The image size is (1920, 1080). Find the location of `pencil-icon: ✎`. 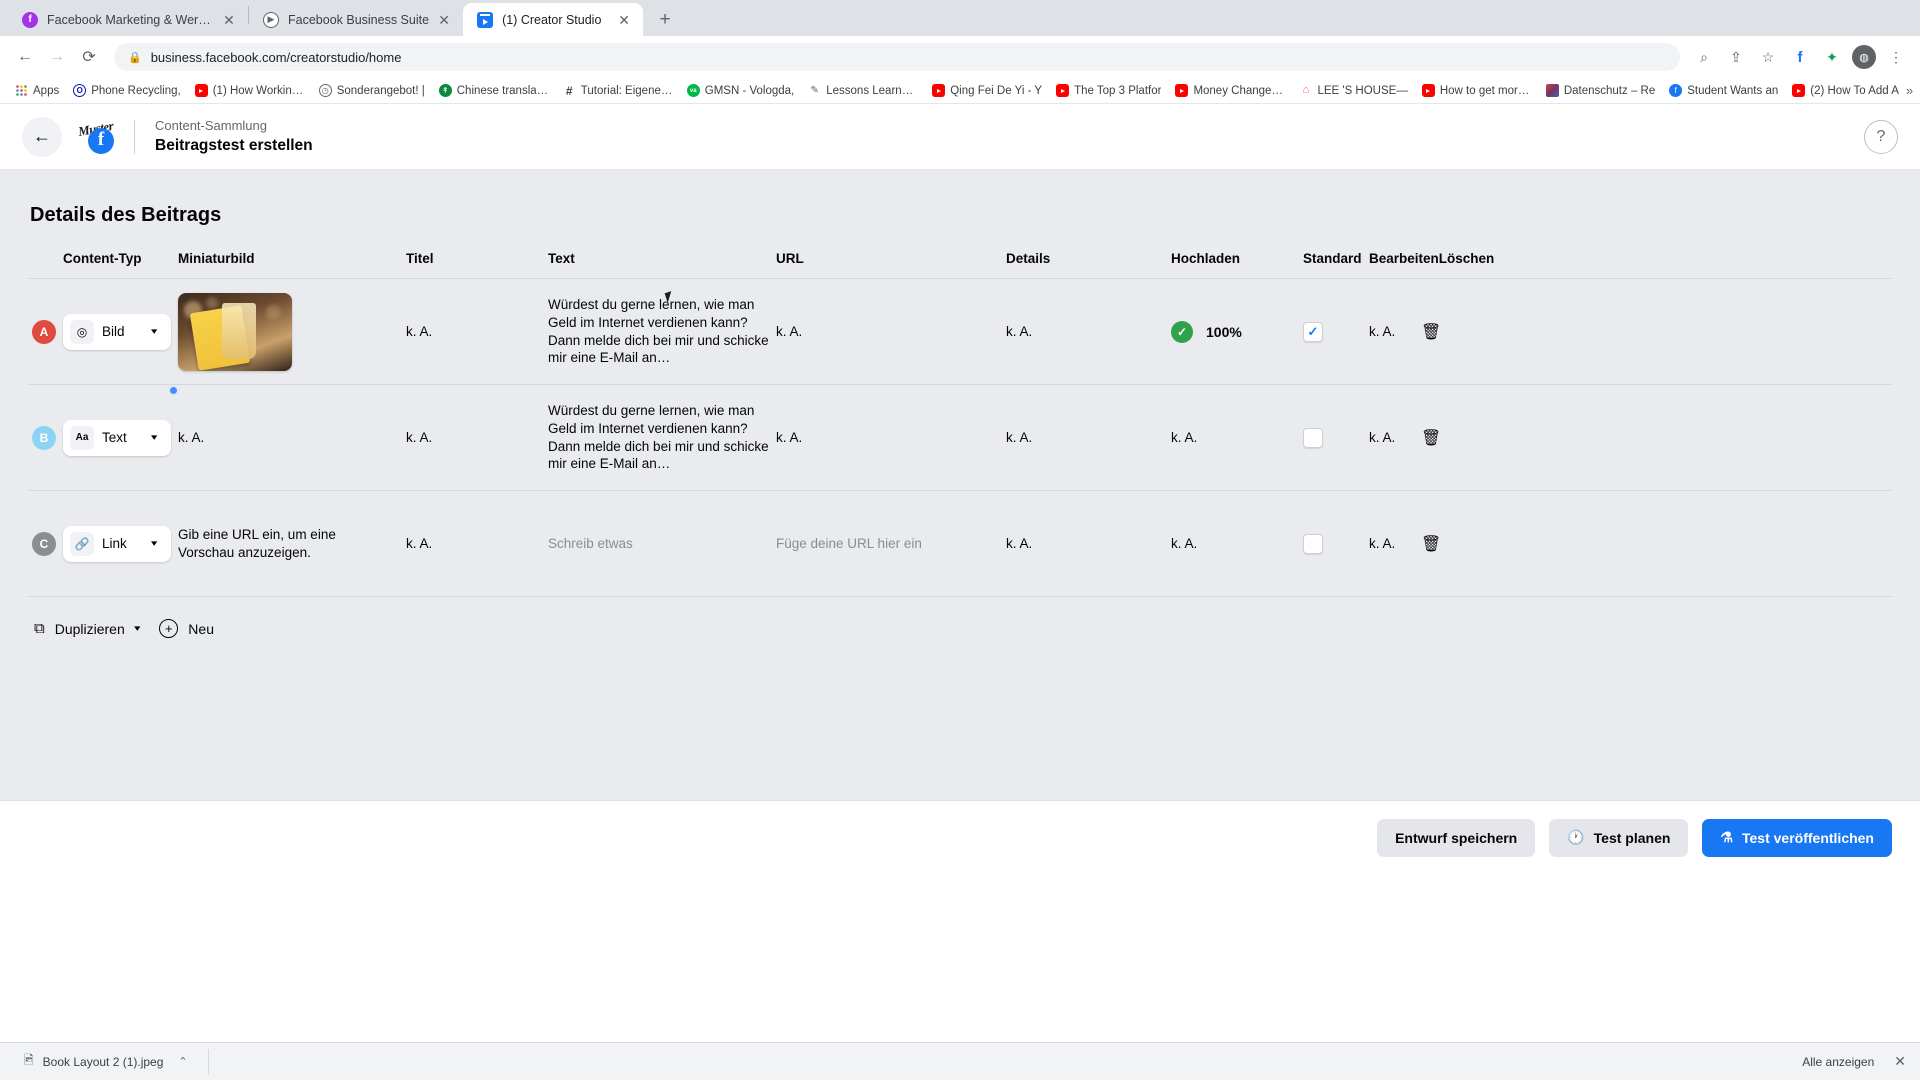

pencil-icon: ✎ is located at coordinates (814, 90).